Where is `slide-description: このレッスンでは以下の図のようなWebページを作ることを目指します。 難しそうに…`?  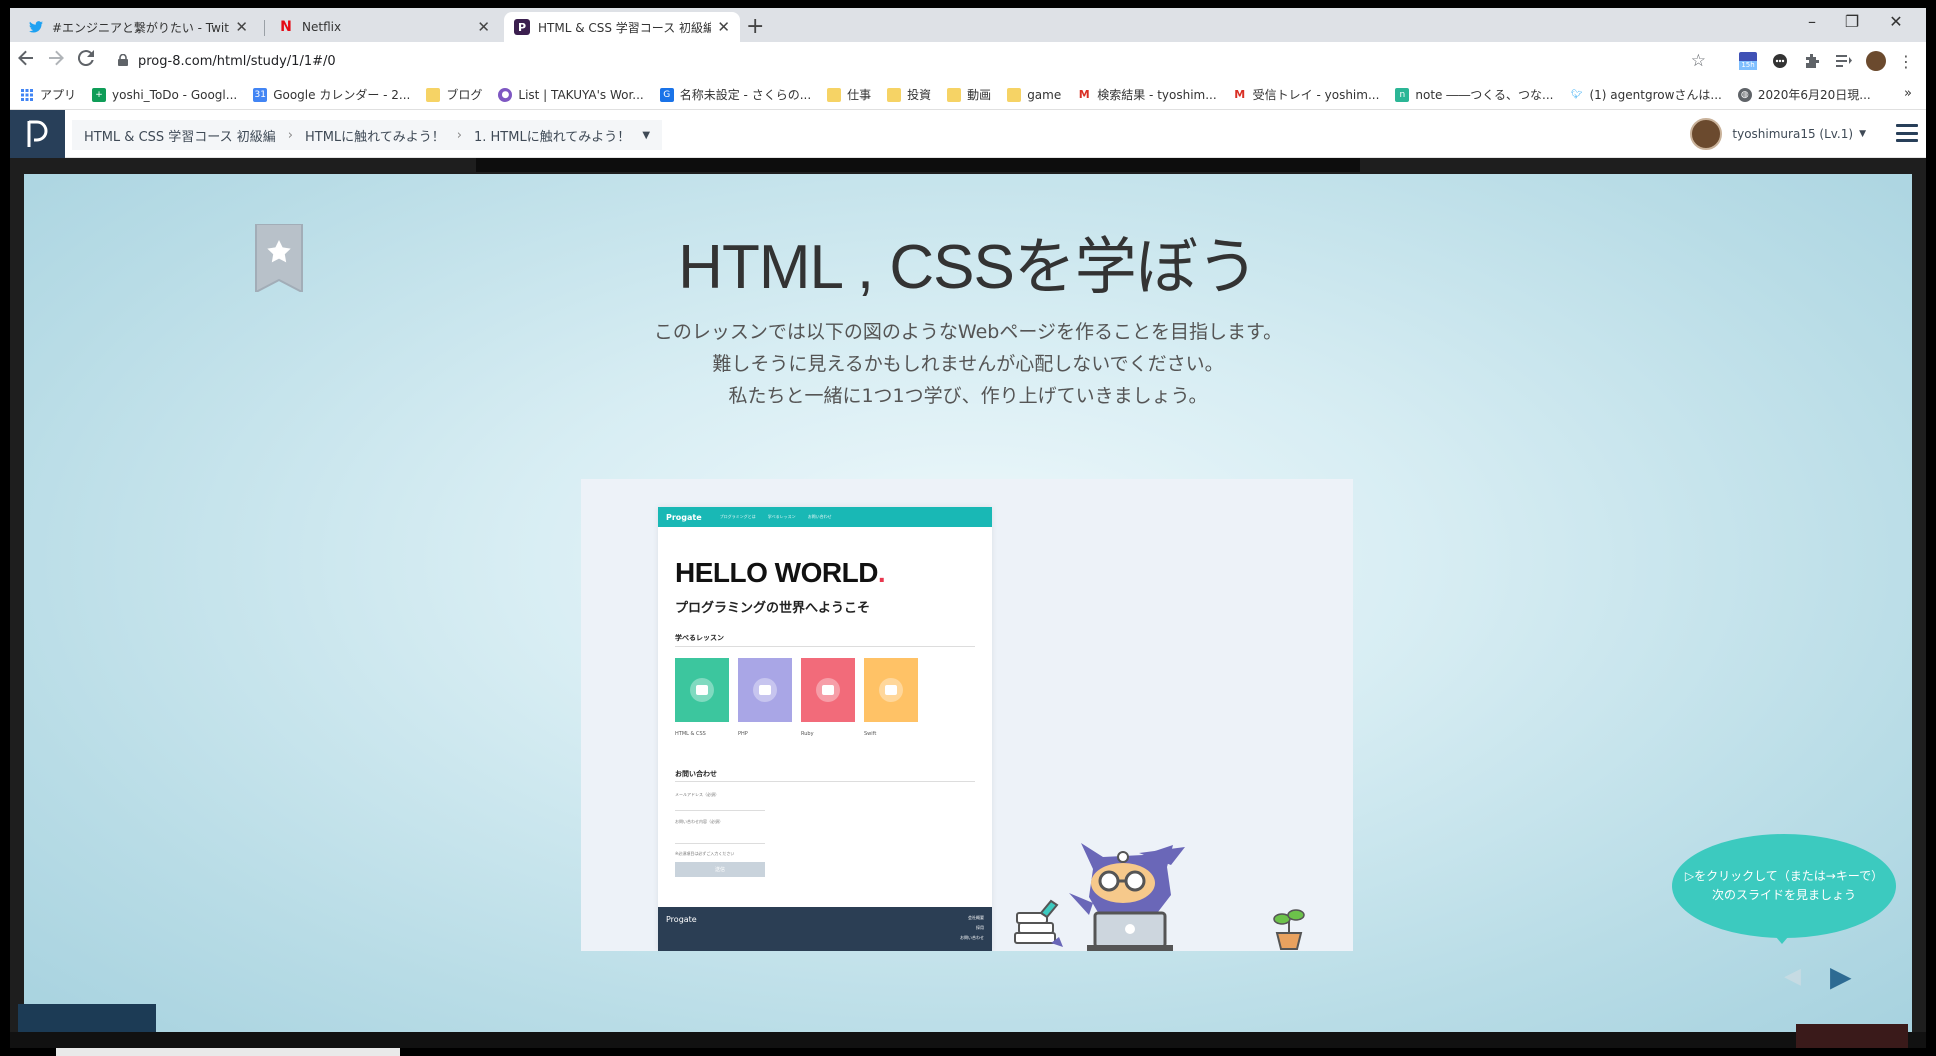
slide-description: このレッスンでは以下の図のようなWebページを作ることを目指します。 難しそうに… is located at coordinates (968, 364).